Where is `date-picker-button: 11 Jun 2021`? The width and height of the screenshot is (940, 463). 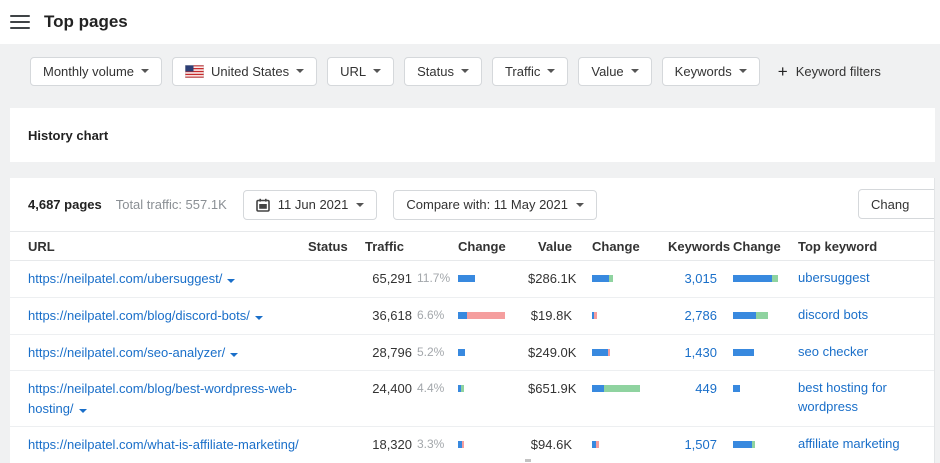 date-picker-button: 11 Jun 2021 is located at coordinates (310, 204).